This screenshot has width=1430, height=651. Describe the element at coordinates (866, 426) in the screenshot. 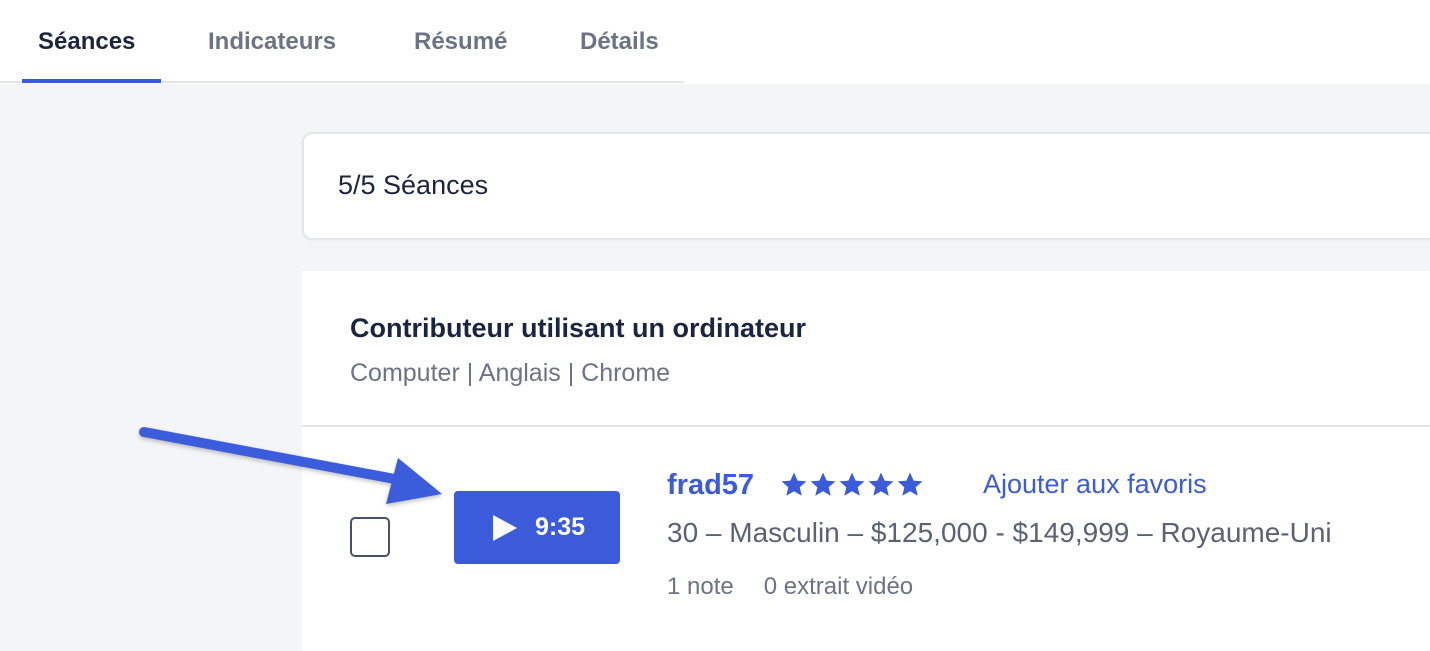

I see `card-divider` at that location.